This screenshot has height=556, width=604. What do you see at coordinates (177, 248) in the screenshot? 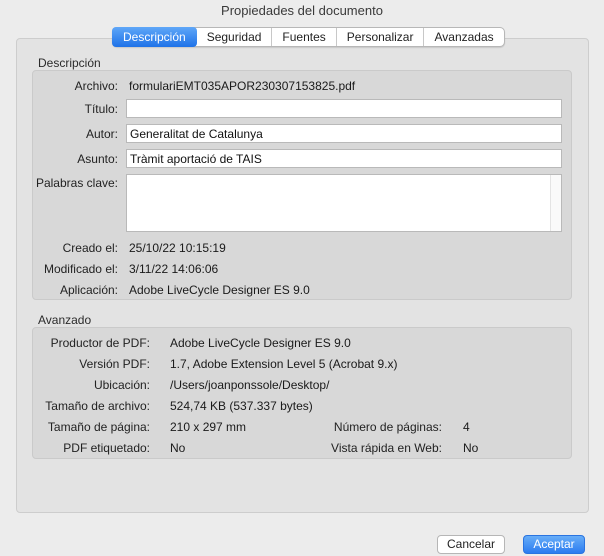
I see `creado-value: 25/10/22 10:15:19` at bounding box center [177, 248].